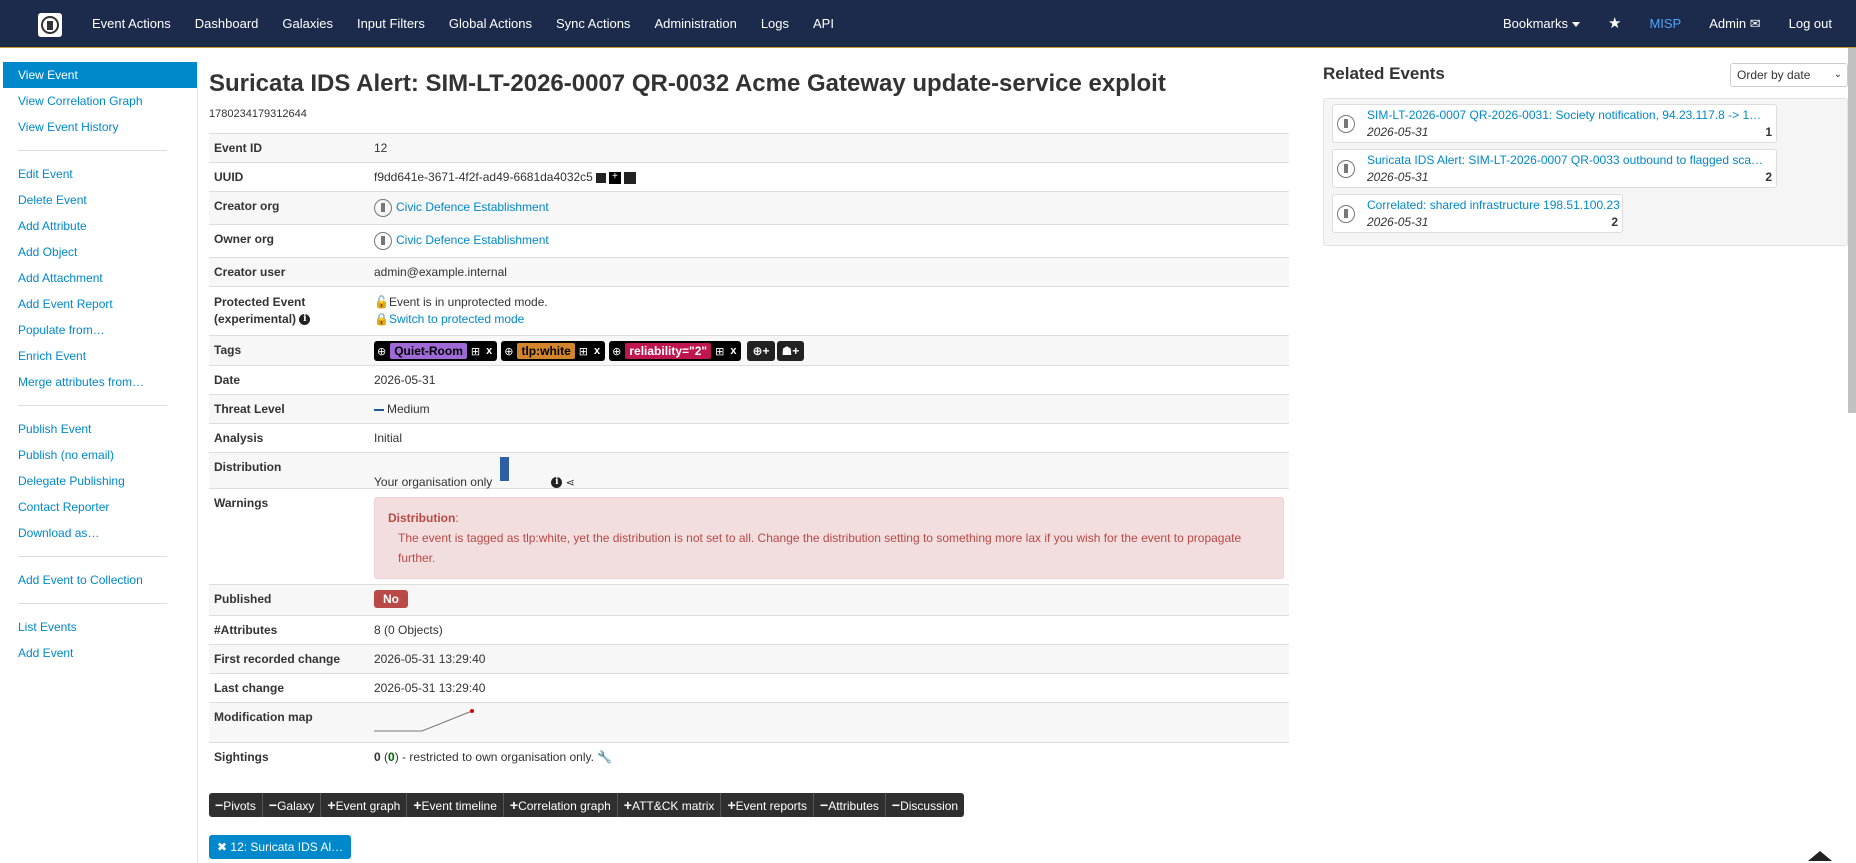  What do you see at coordinates (600, 177) in the screenshot?
I see `copy-icon` at bounding box center [600, 177].